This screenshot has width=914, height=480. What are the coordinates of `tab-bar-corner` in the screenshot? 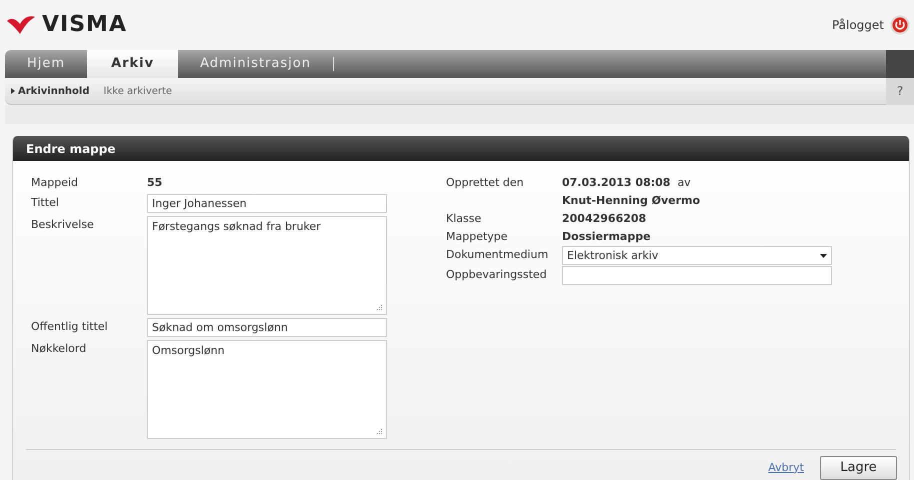 It's located at (900, 64).